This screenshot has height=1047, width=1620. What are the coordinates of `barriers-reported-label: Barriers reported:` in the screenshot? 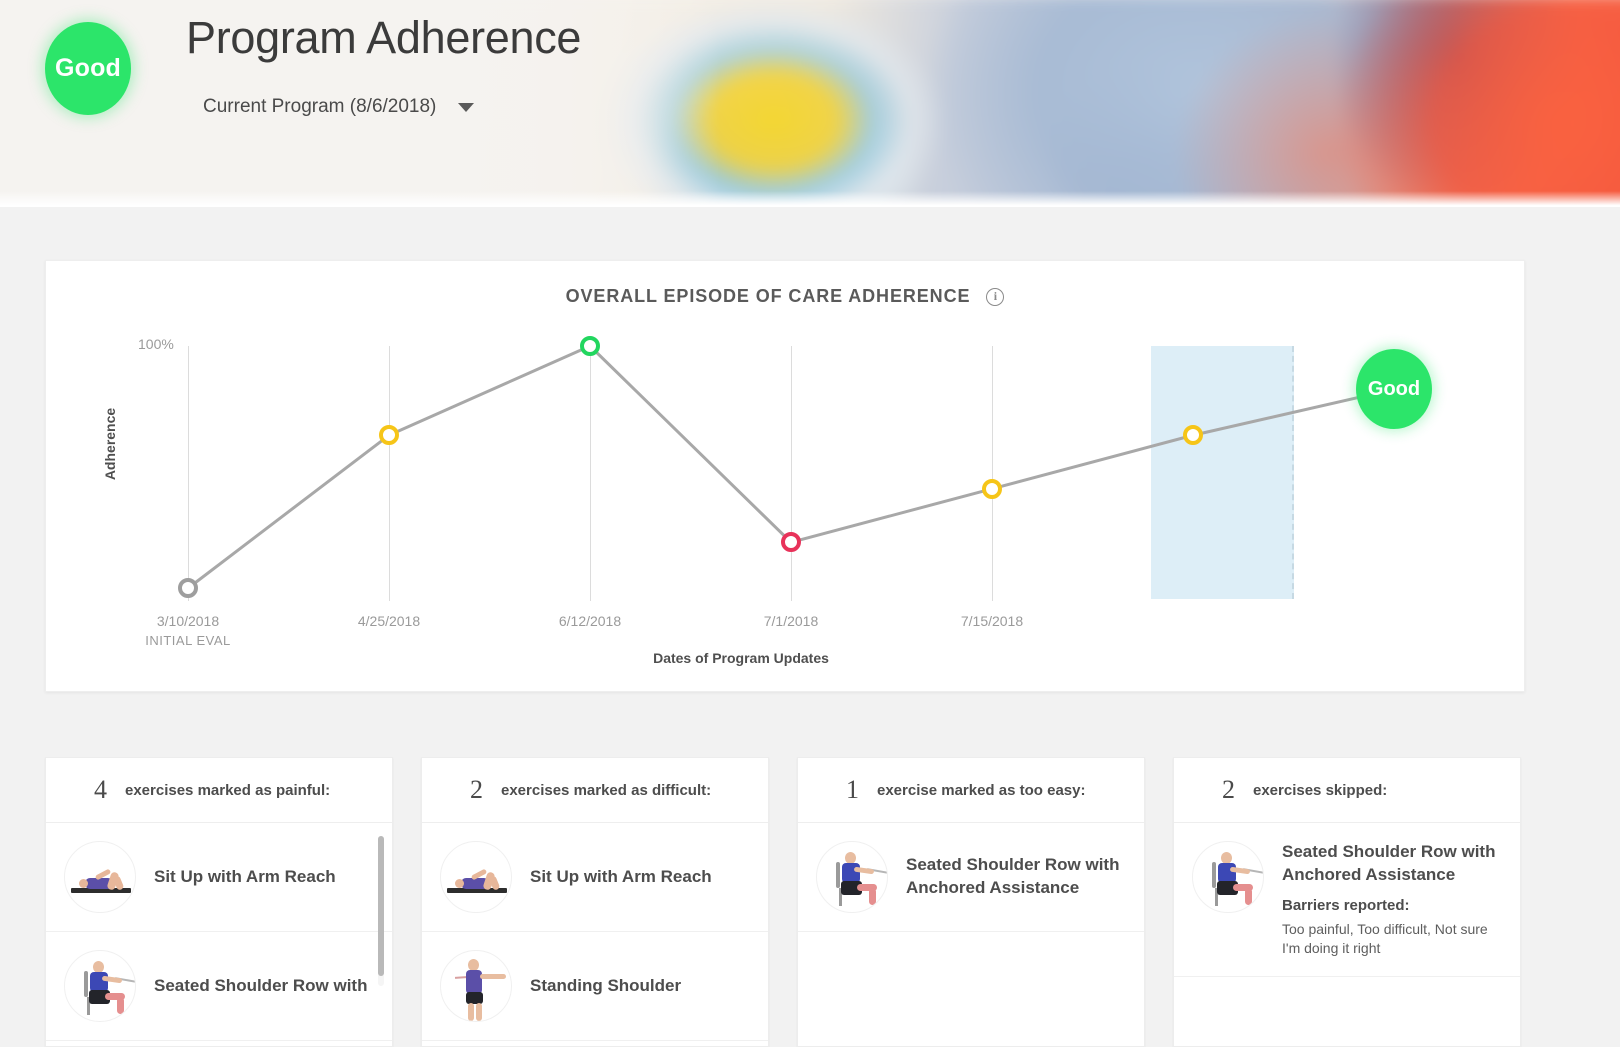 It's located at (1346, 905).